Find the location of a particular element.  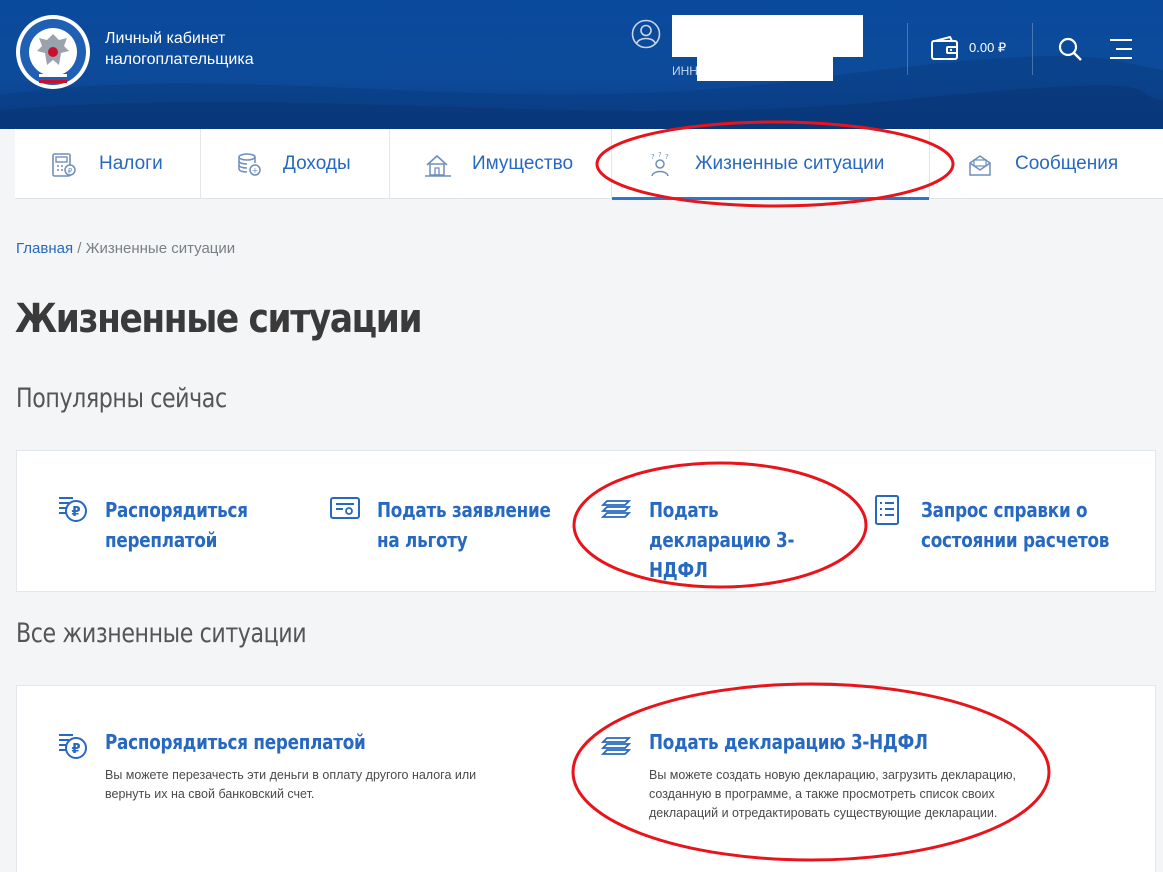

certificate-icon is located at coordinates (345, 508).